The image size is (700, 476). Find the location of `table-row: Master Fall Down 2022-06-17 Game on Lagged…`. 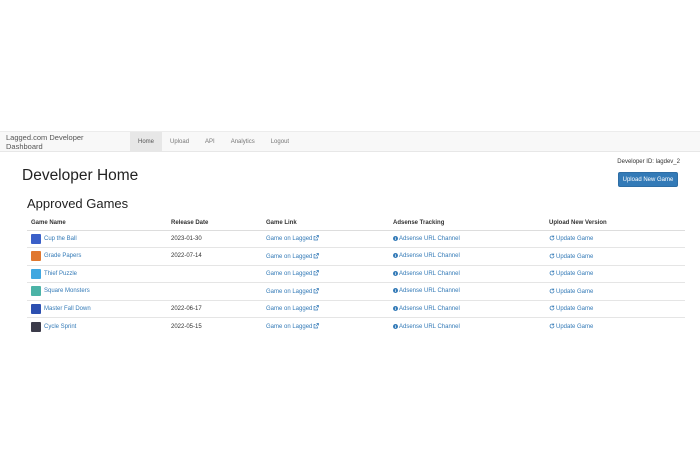

table-row: Master Fall Down 2022-06-17 Game on Lagged… is located at coordinates (356, 308).